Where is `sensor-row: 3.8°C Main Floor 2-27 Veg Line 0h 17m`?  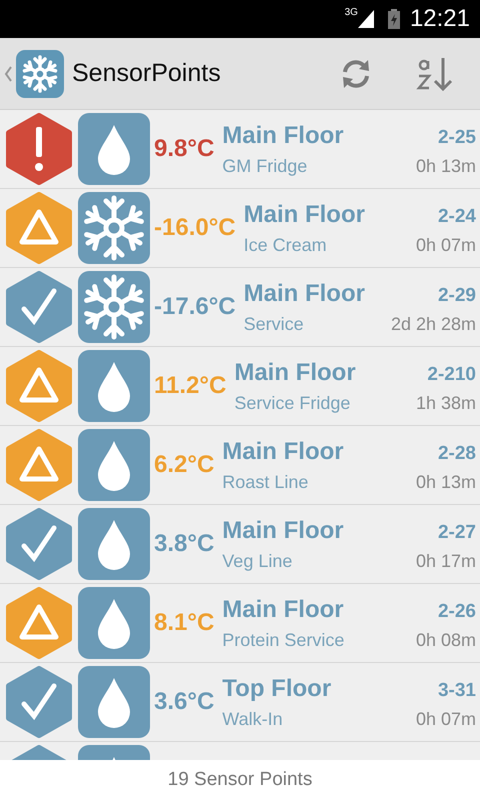 sensor-row: 3.8°C Main Floor 2-27 Veg Line 0h 17m is located at coordinates (240, 544).